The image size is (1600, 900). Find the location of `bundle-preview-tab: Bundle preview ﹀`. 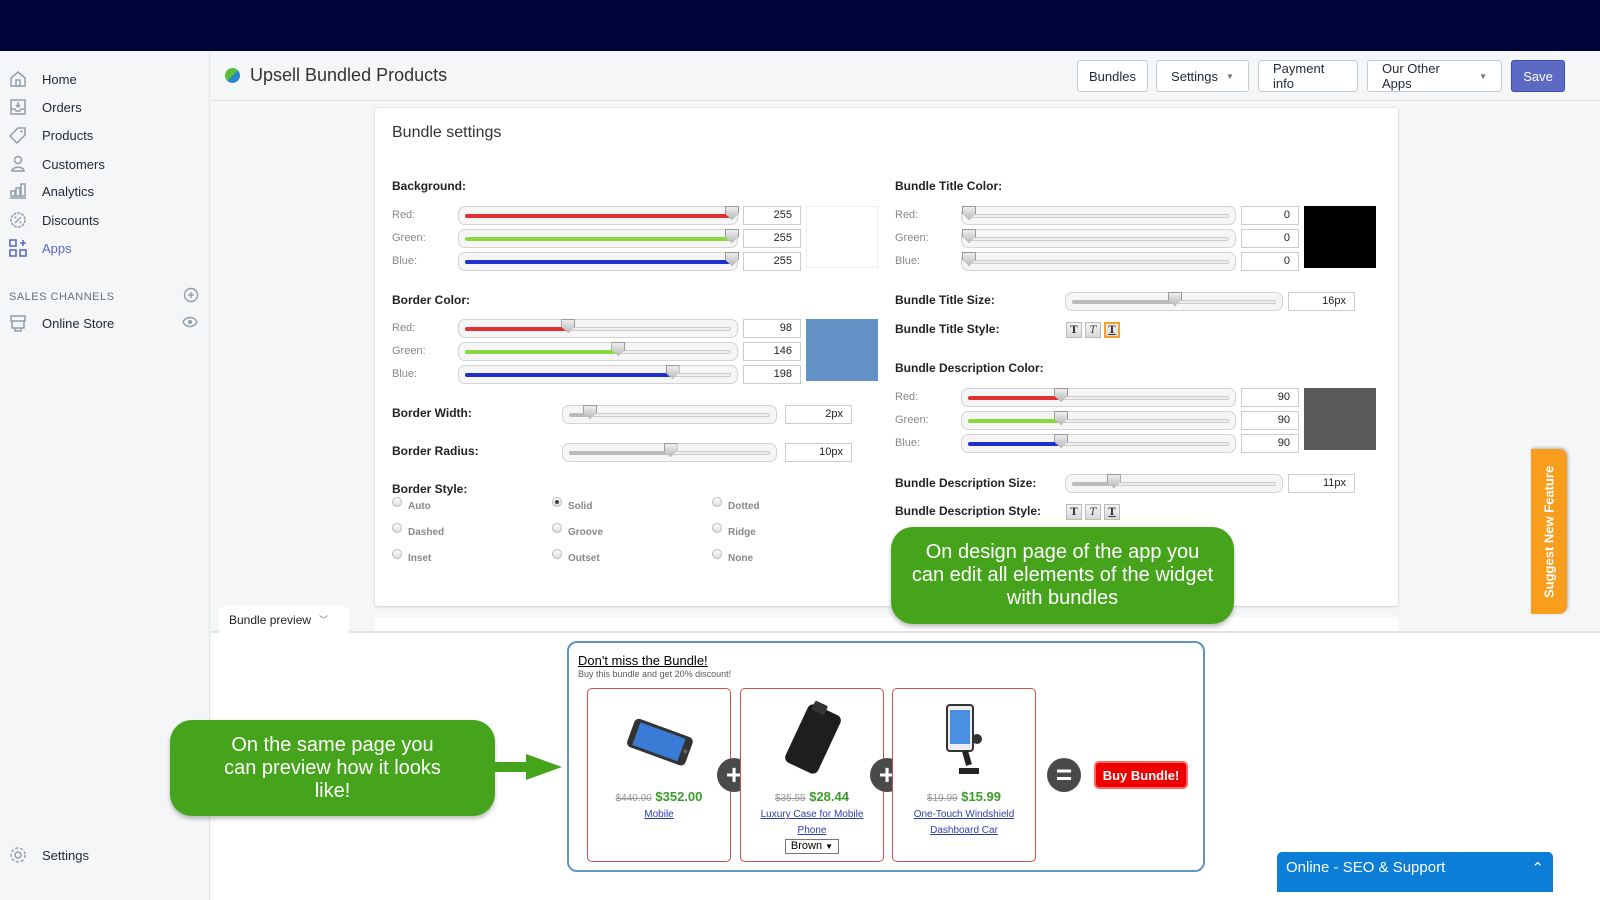

bundle-preview-tab: Bundle preview ﹀ is located at coordinates (284, 619).